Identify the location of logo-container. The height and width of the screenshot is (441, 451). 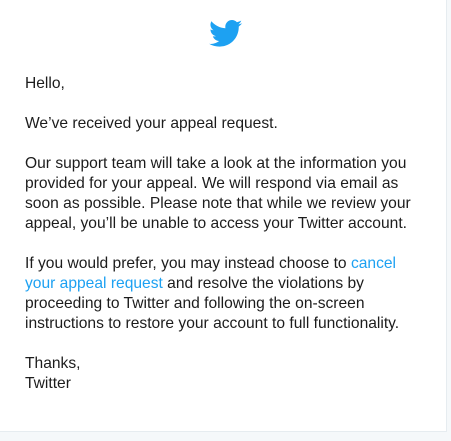
(225, 34).